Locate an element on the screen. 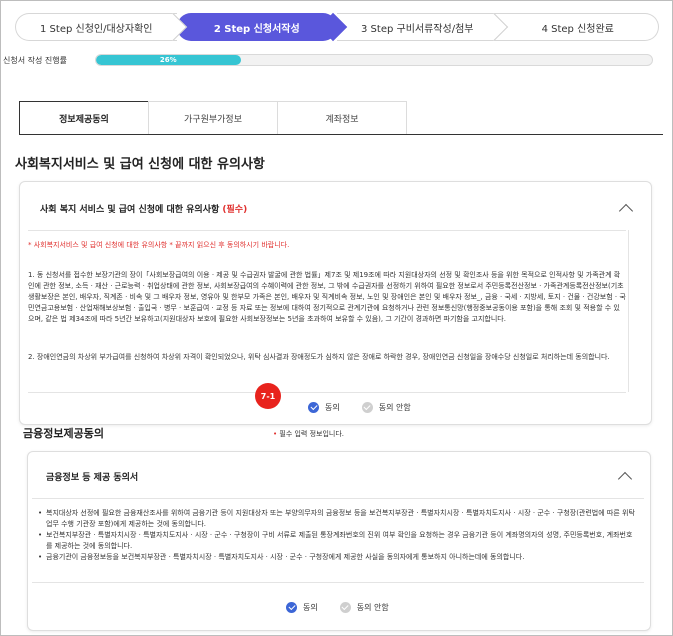 Image resolution: width=673 pixels, height=636 pixels. step-1-label: 1 Step 신청인/대상자확인 is located at coordinates (96, 29).